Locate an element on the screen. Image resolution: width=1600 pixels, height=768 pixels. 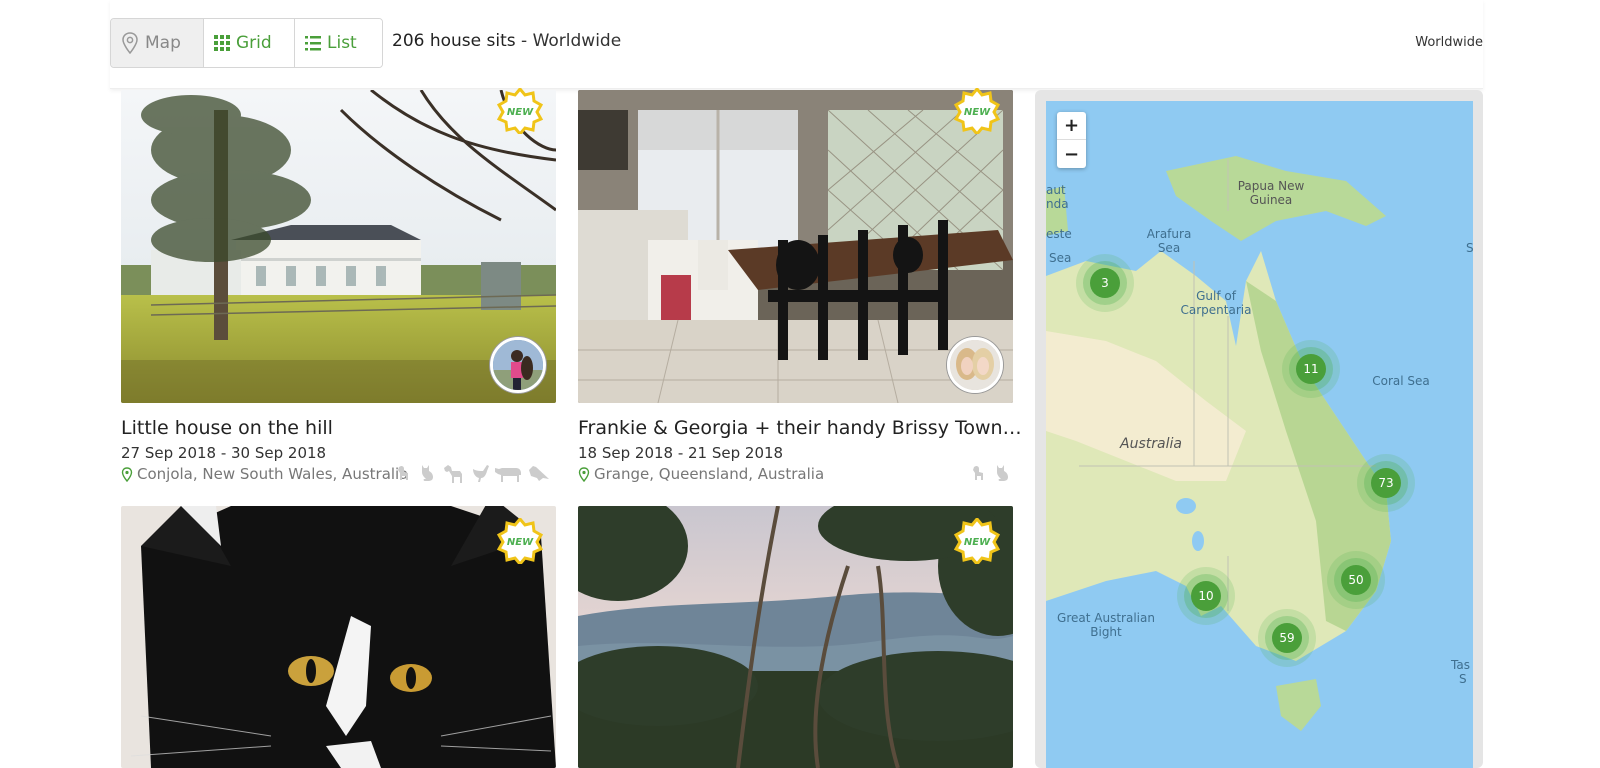
map-view-label: Map is located at coordinates (163, 43).